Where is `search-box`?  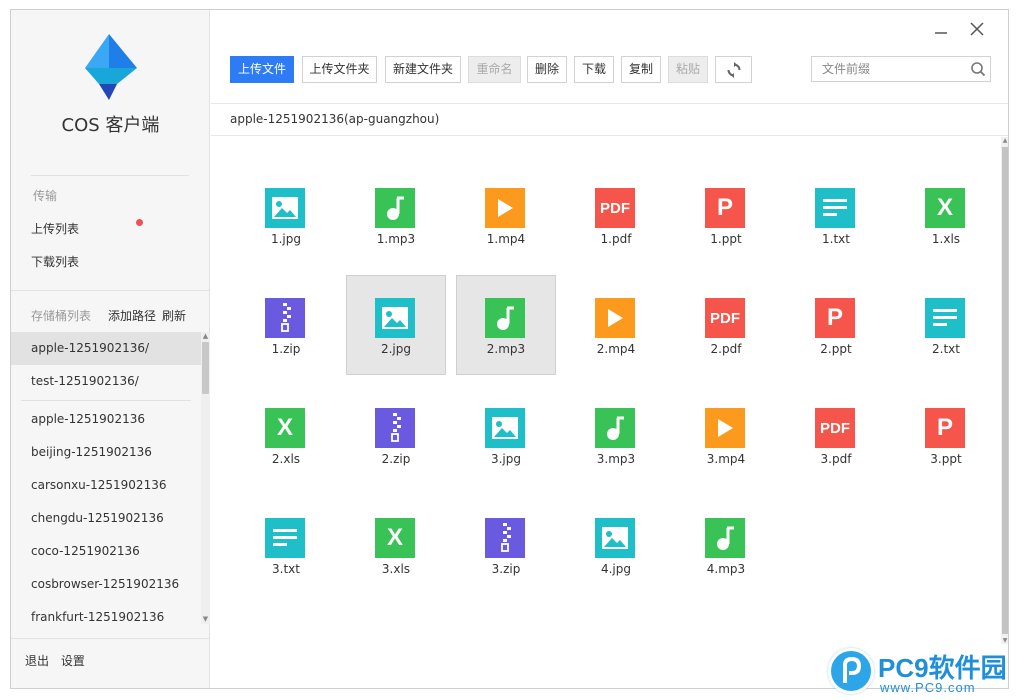
search-box is located at coordinates (901, 69).